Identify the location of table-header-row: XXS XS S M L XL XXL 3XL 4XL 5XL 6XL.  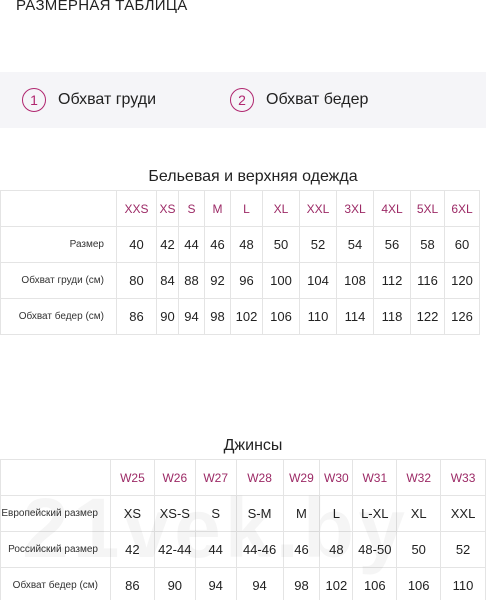
(240, 208).